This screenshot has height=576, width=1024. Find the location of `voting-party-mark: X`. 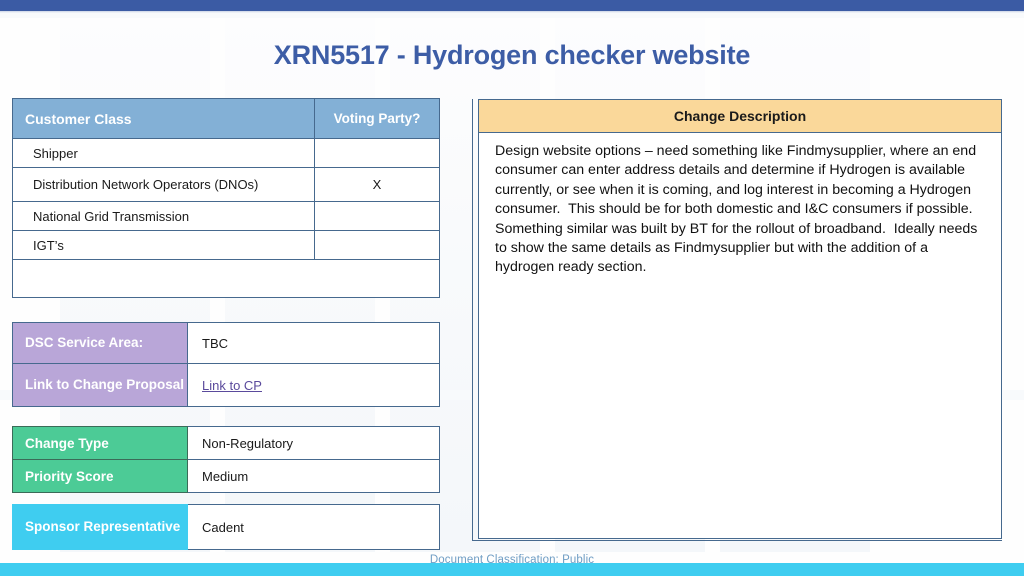

voting-party-mark: X is located at coordinates (377, 184).